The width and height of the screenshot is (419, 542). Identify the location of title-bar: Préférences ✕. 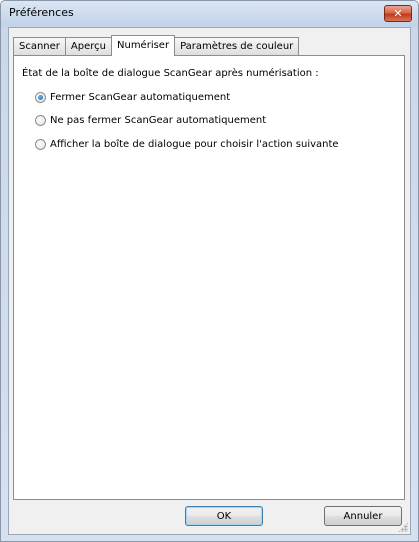
(209, 14).